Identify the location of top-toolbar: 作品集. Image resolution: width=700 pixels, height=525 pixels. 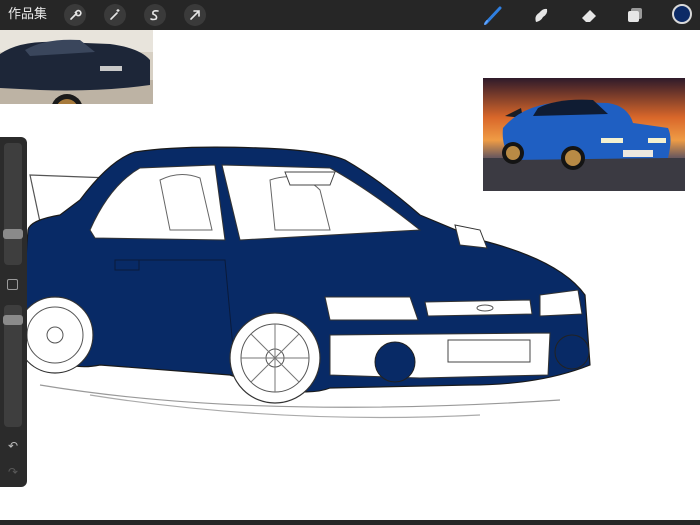
(350, 15).